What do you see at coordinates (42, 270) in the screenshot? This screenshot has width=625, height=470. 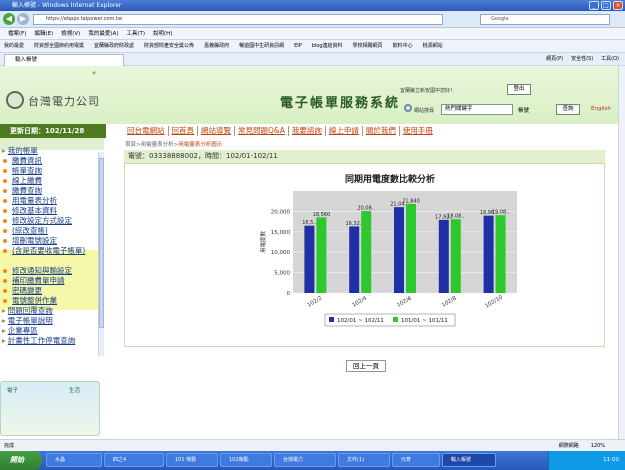 I see `sidebar-item-label: 修改通知與輸設定` at bounding box center [42, 270].